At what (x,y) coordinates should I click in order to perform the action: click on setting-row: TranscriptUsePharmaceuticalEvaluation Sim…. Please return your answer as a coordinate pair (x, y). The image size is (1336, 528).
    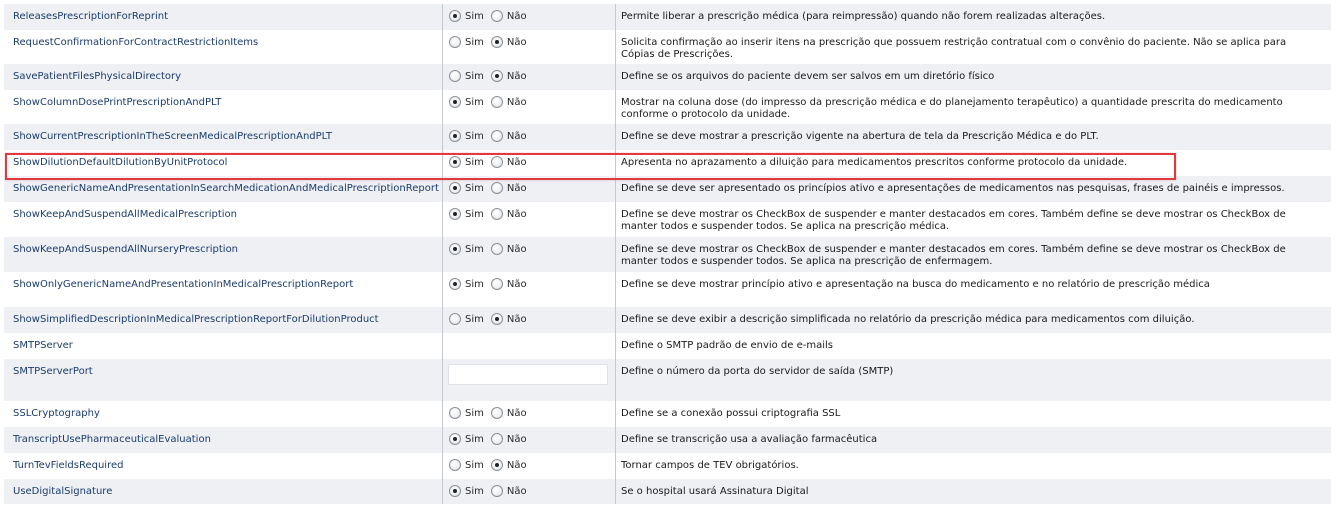
    Looking at the image, I should click on (667, 440).